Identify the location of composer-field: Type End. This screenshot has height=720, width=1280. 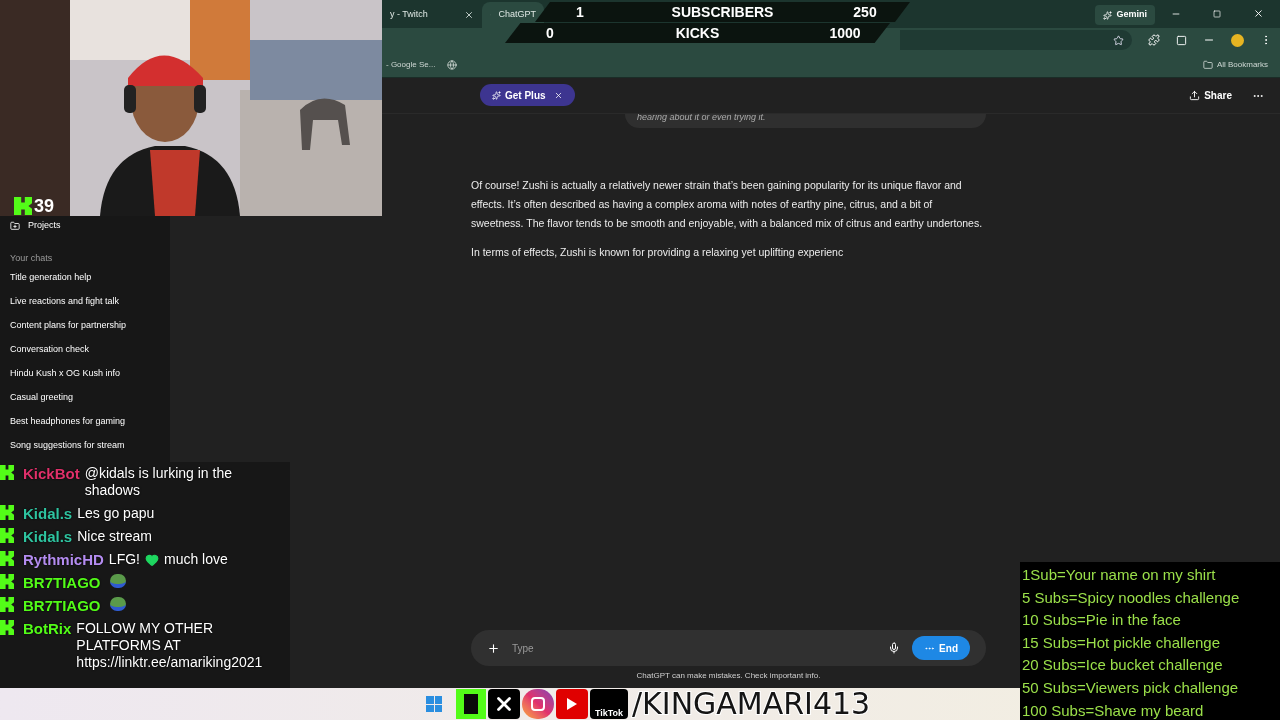
(728, 648).